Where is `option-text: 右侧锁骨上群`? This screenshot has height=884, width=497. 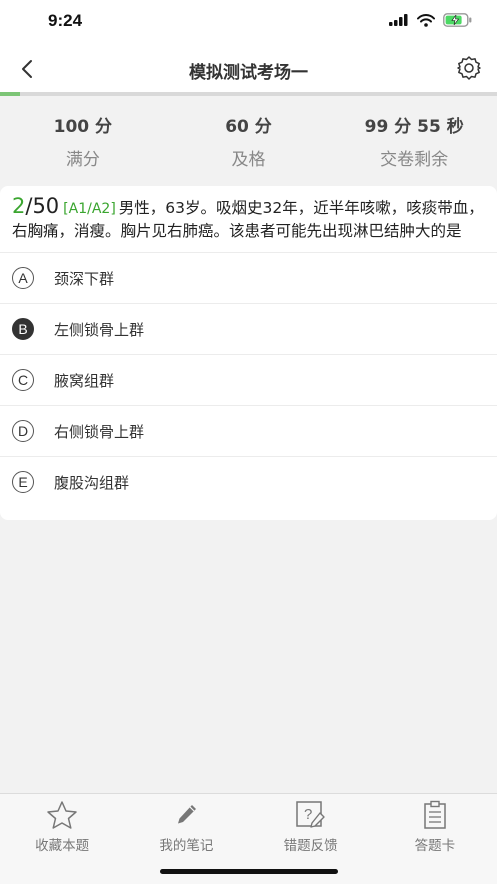
option-text: 右侧锁骨上群 is located at coordinates (99, 431).